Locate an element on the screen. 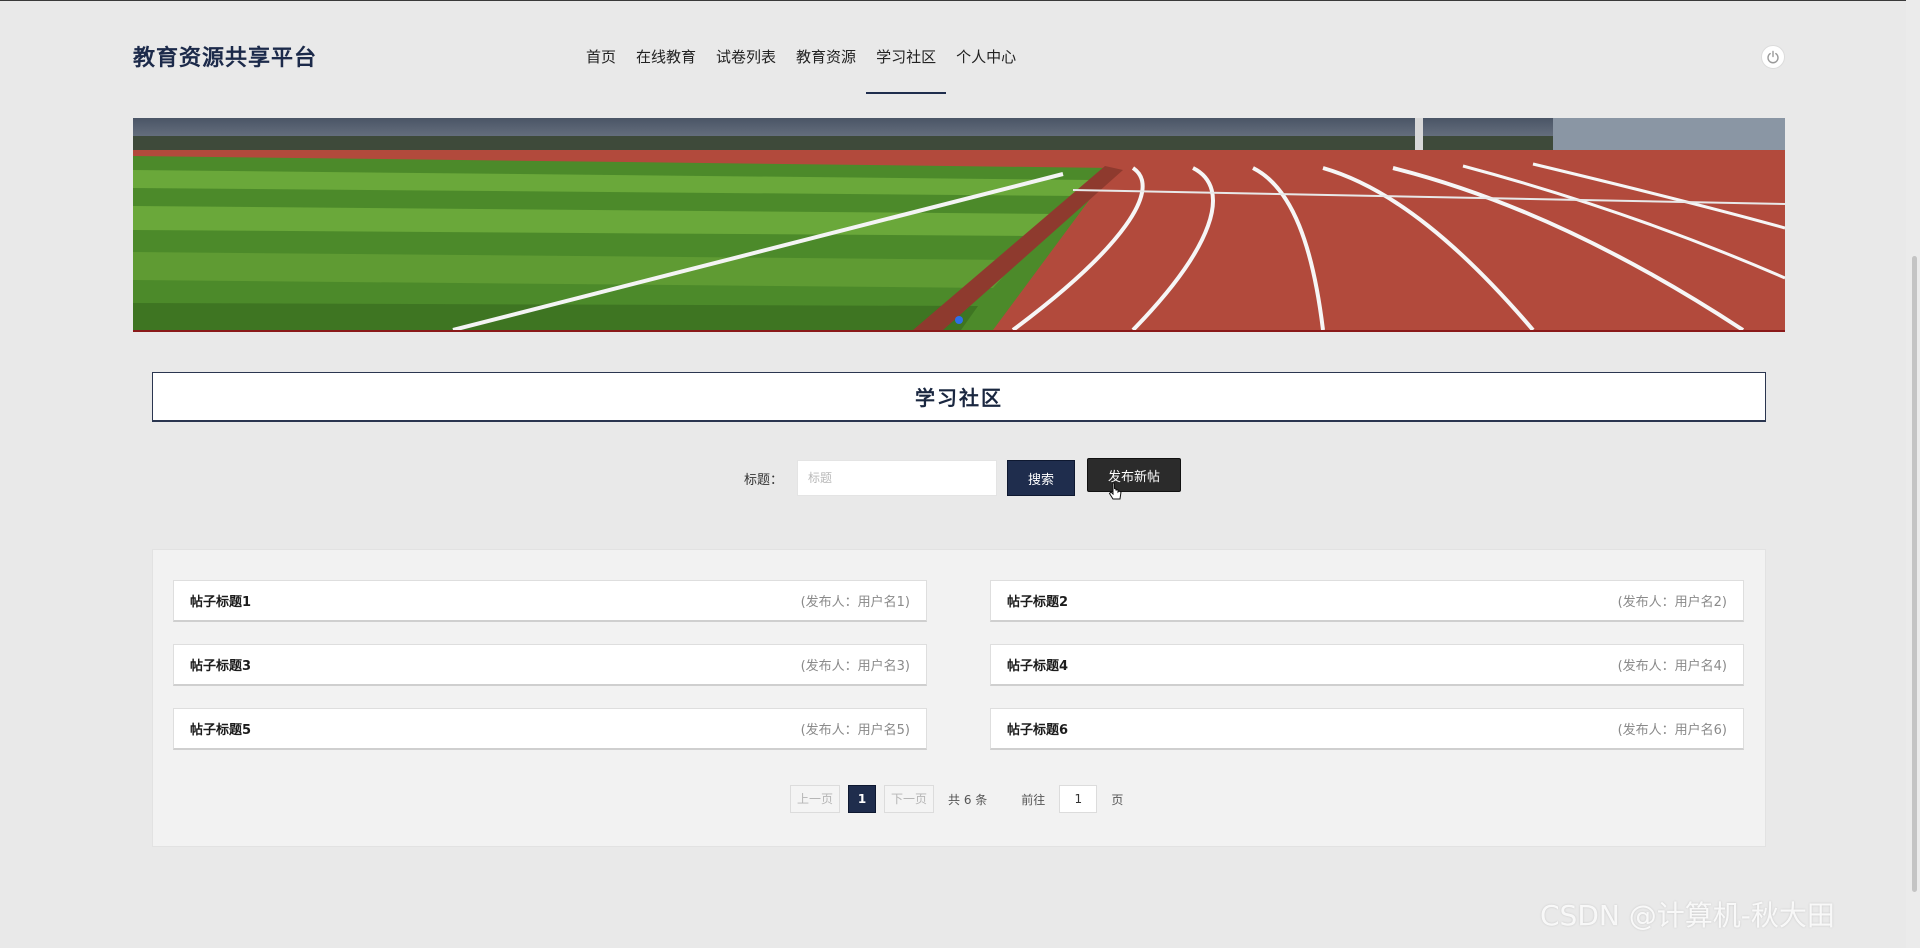  nav-online-education: 在线教育 is located at coordinates (666, 65).